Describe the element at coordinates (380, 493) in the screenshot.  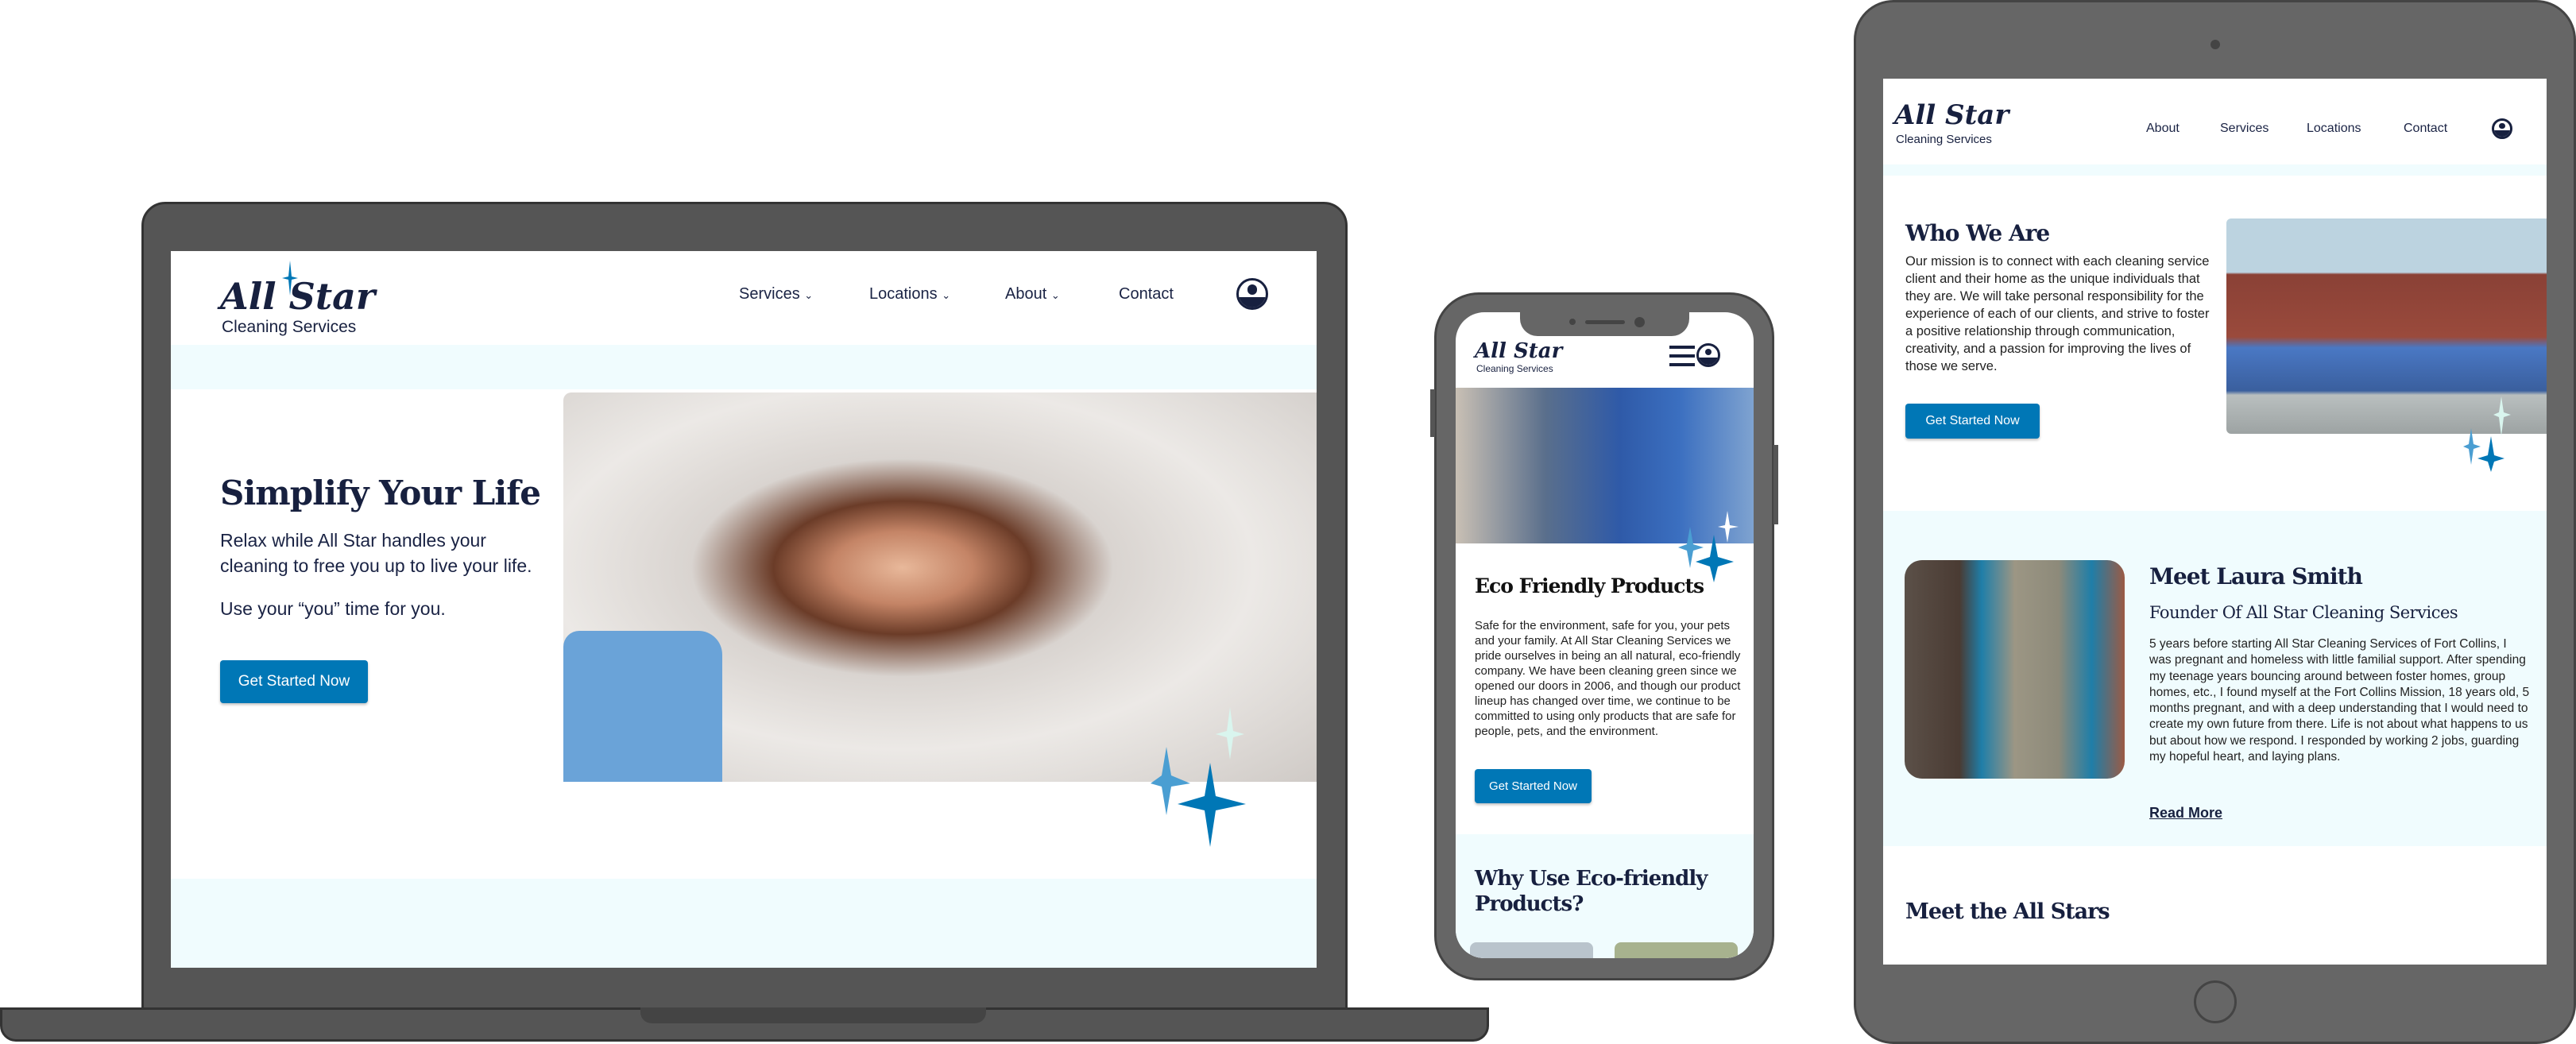
I see `hero-title: Simplify Your Life` at that location.